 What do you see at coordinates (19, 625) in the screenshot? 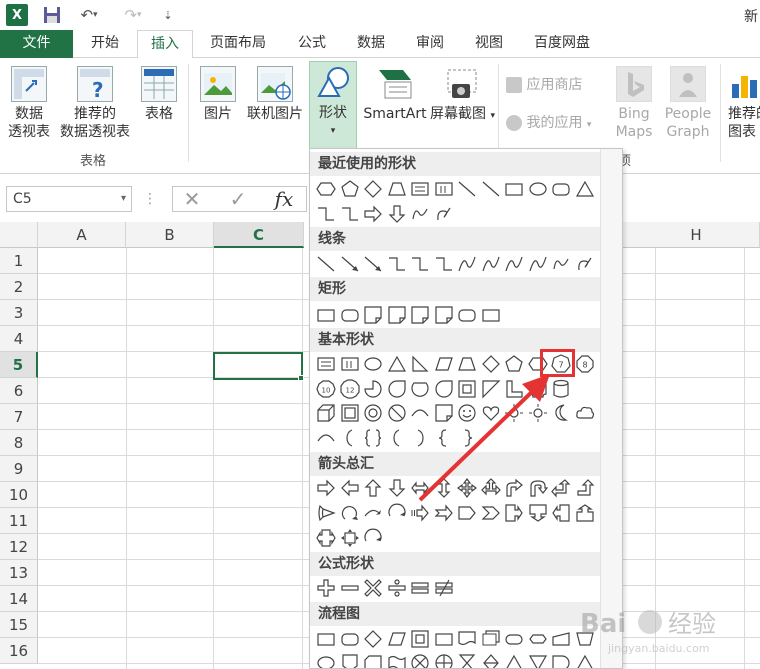
I see `row-header: 15` at bounding box center [19, 625].